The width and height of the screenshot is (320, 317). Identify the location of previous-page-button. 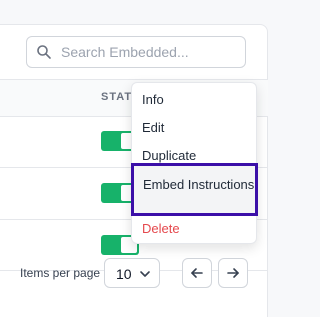
(197, 273).